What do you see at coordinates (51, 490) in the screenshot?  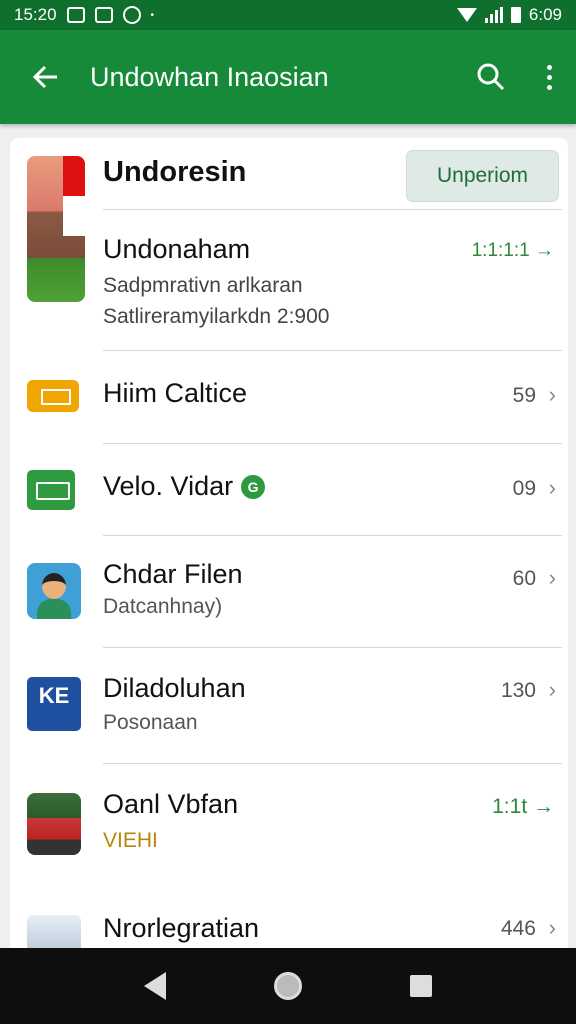 I see `chat-icon` at bounding box center [51, 490].